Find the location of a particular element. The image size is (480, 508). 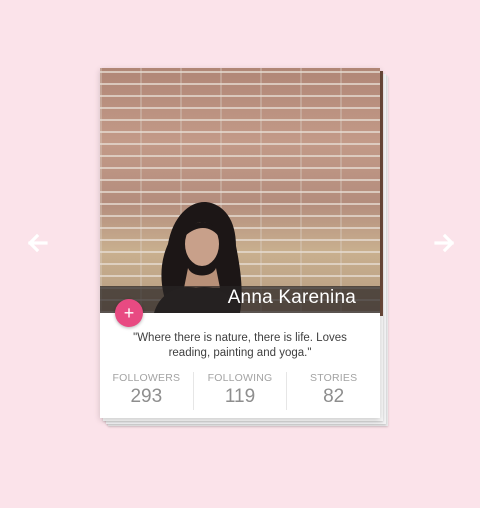

add-button: + is located at coordinates (129, 313).